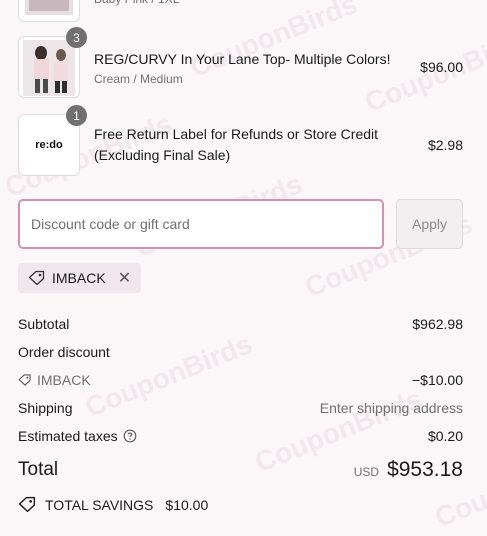  Describe the element at coordinates (187, 504) in the screenshot. I see `savings-value: $10.00` at that location.